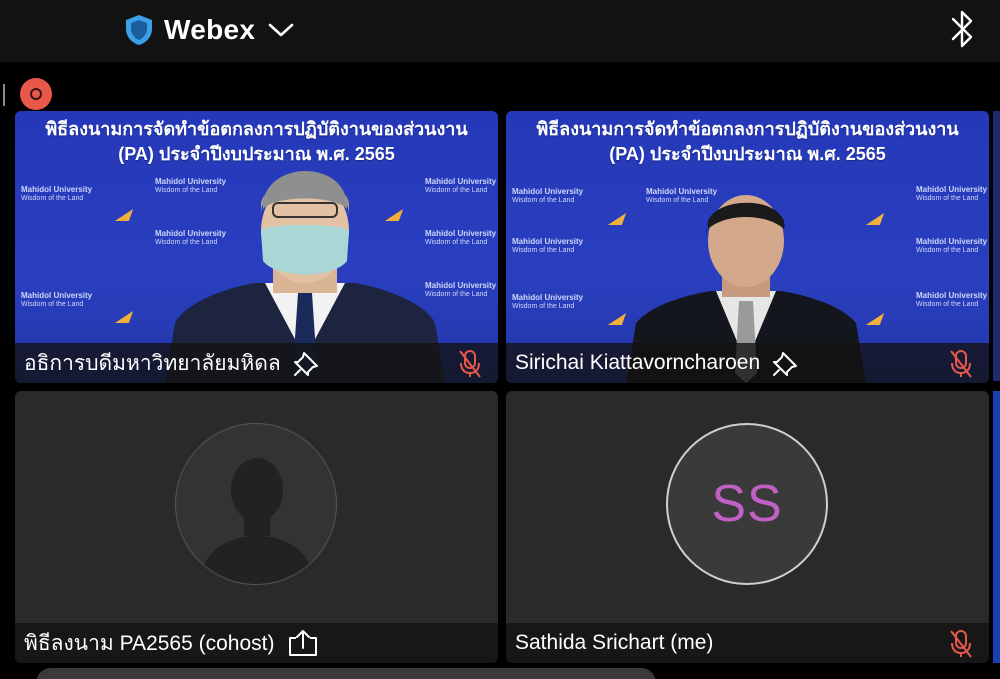 The width and height of the screenshot is (1000, 679). Describe the element at coordinates (500, 31) in the screenshot. I see `top-bar: Webex` at that location.